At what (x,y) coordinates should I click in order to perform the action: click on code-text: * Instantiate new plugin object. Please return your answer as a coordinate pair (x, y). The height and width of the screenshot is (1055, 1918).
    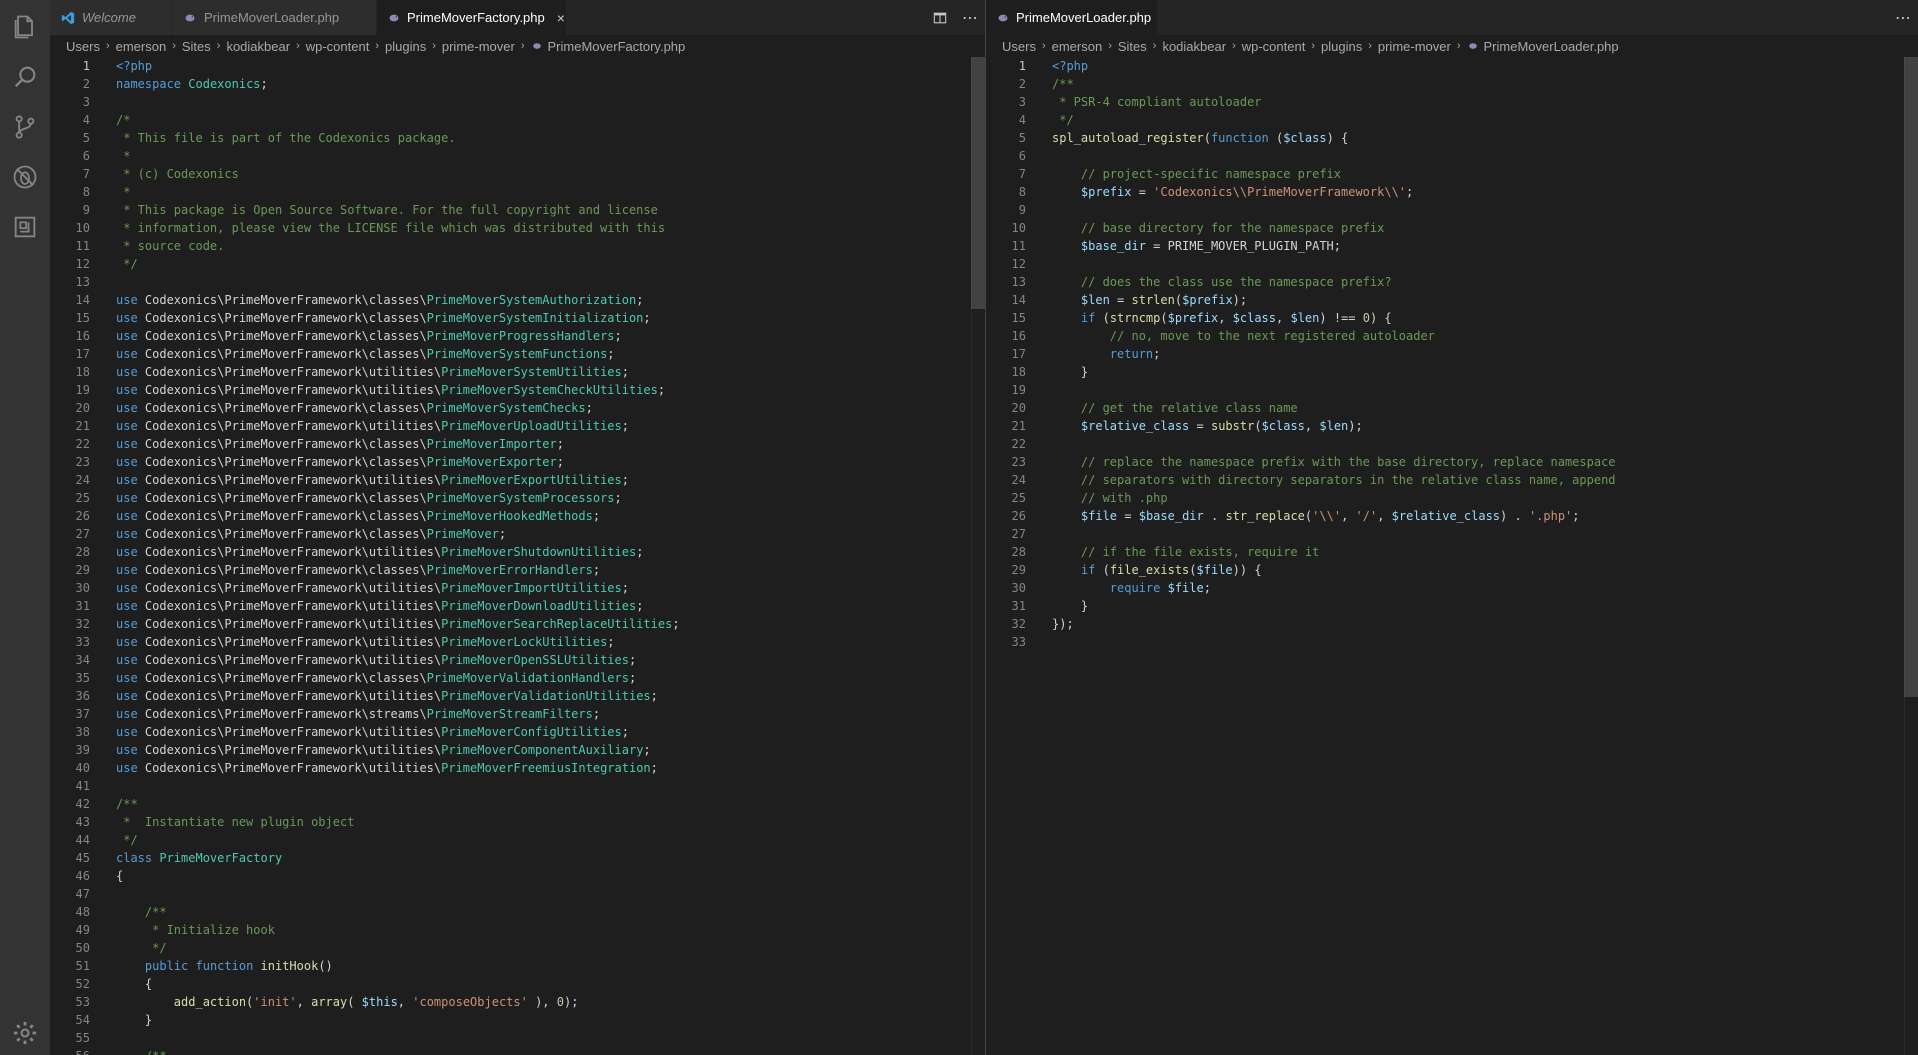
    Looking at the image, I should click on (235, 822).